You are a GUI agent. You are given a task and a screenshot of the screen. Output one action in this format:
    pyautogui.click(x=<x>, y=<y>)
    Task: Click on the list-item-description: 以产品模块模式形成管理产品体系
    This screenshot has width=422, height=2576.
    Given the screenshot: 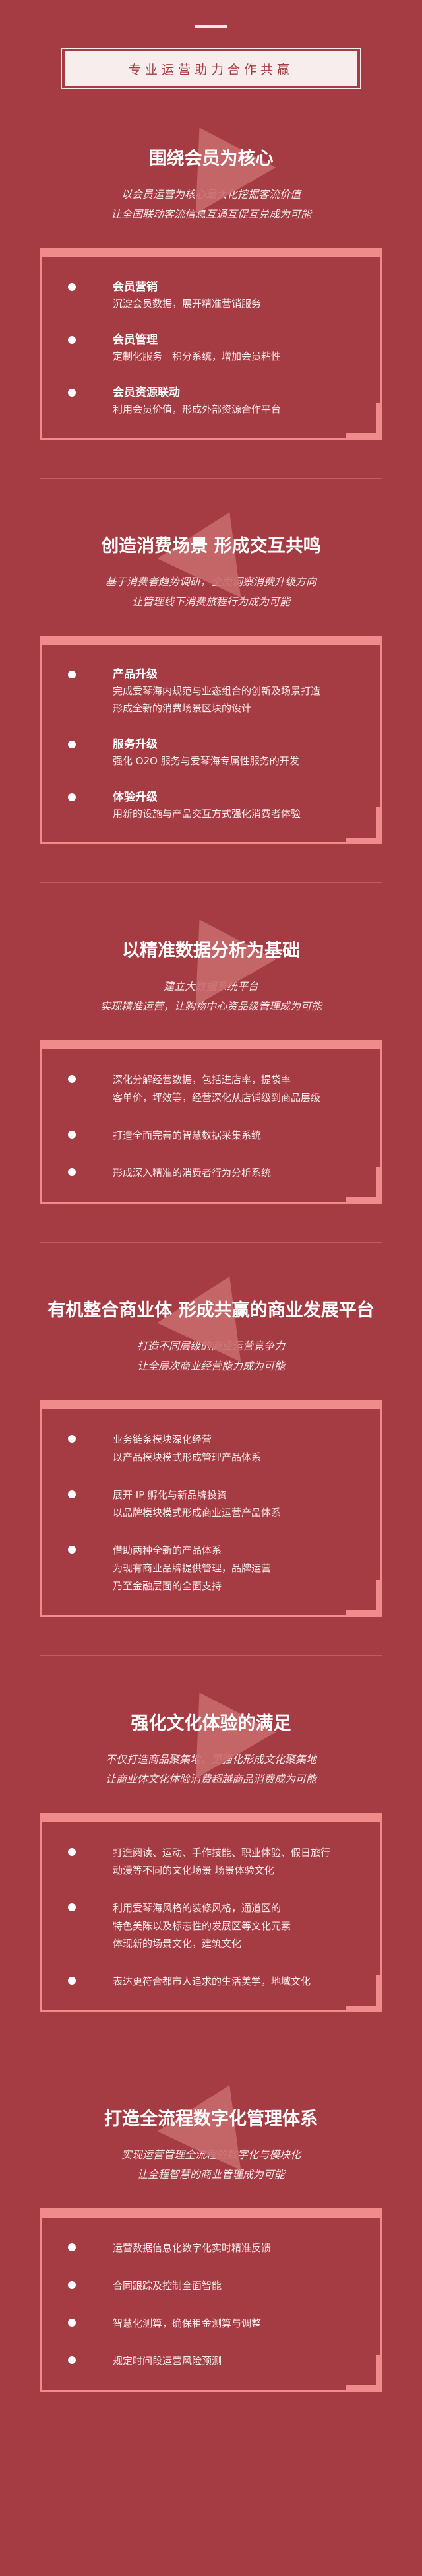 What is the action you would take?
    pyautogui.click(x=187, y=1457)
    